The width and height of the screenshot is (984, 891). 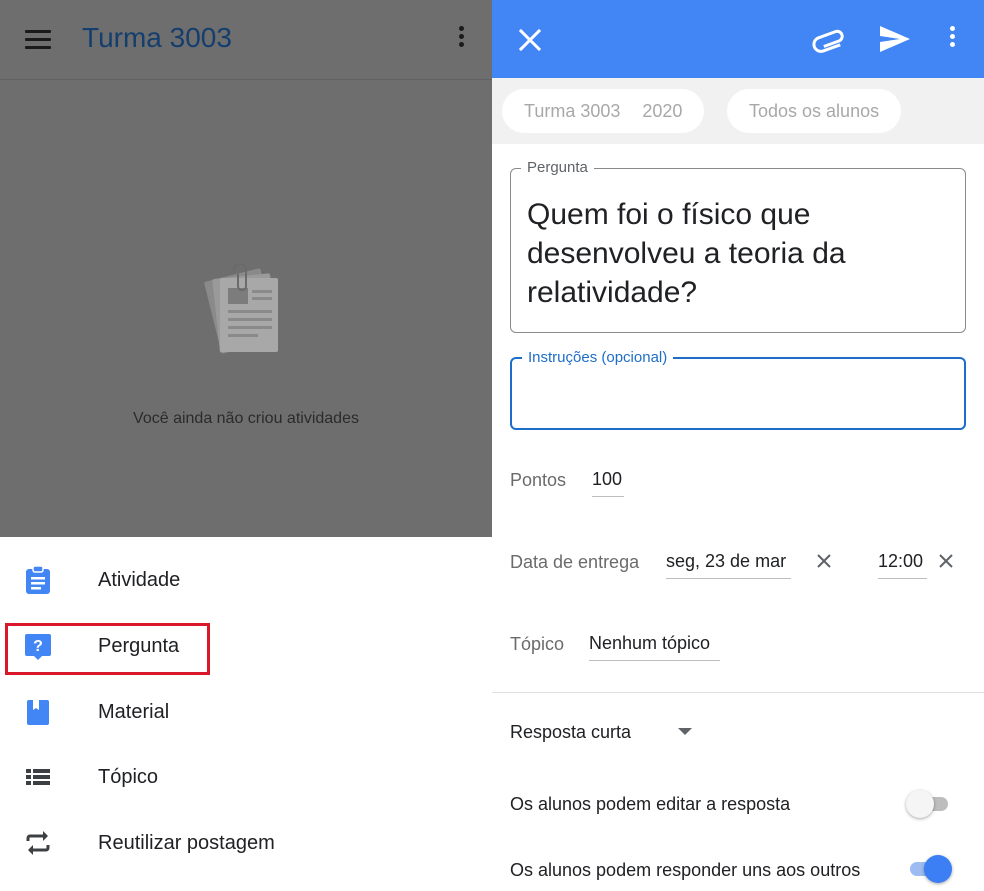 What do you see at coordinates (530, 40) in the screenshot?
I see `close-icon` at bounding box center [530, 40].